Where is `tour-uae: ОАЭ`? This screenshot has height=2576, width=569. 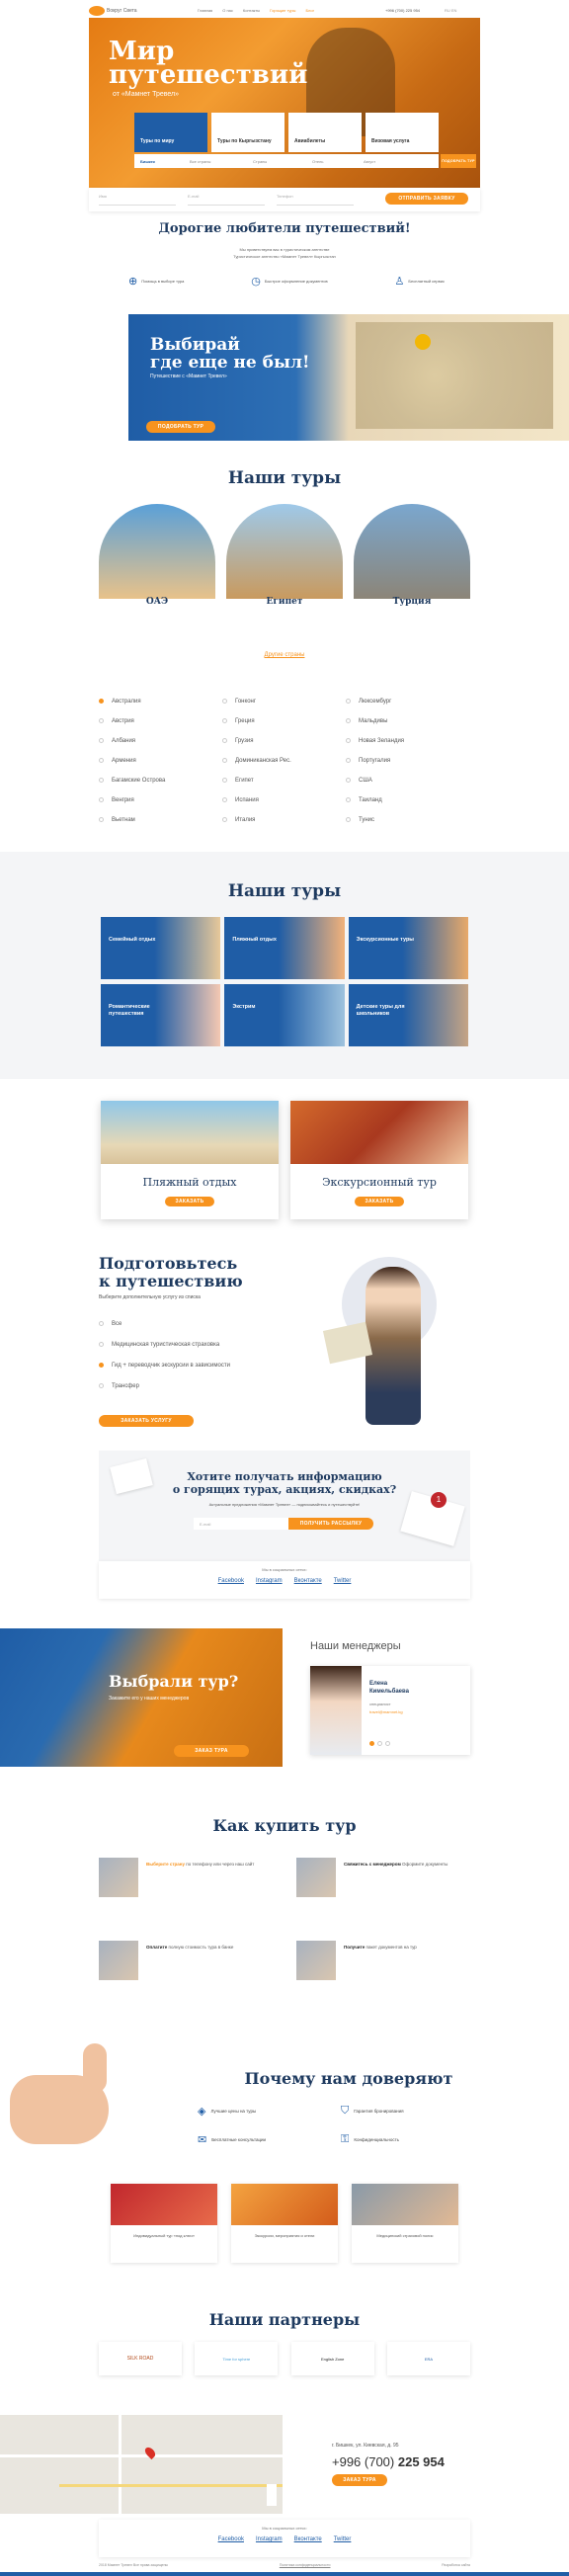 tour-uae: ОАЭ is located at coordinates (157, 559).